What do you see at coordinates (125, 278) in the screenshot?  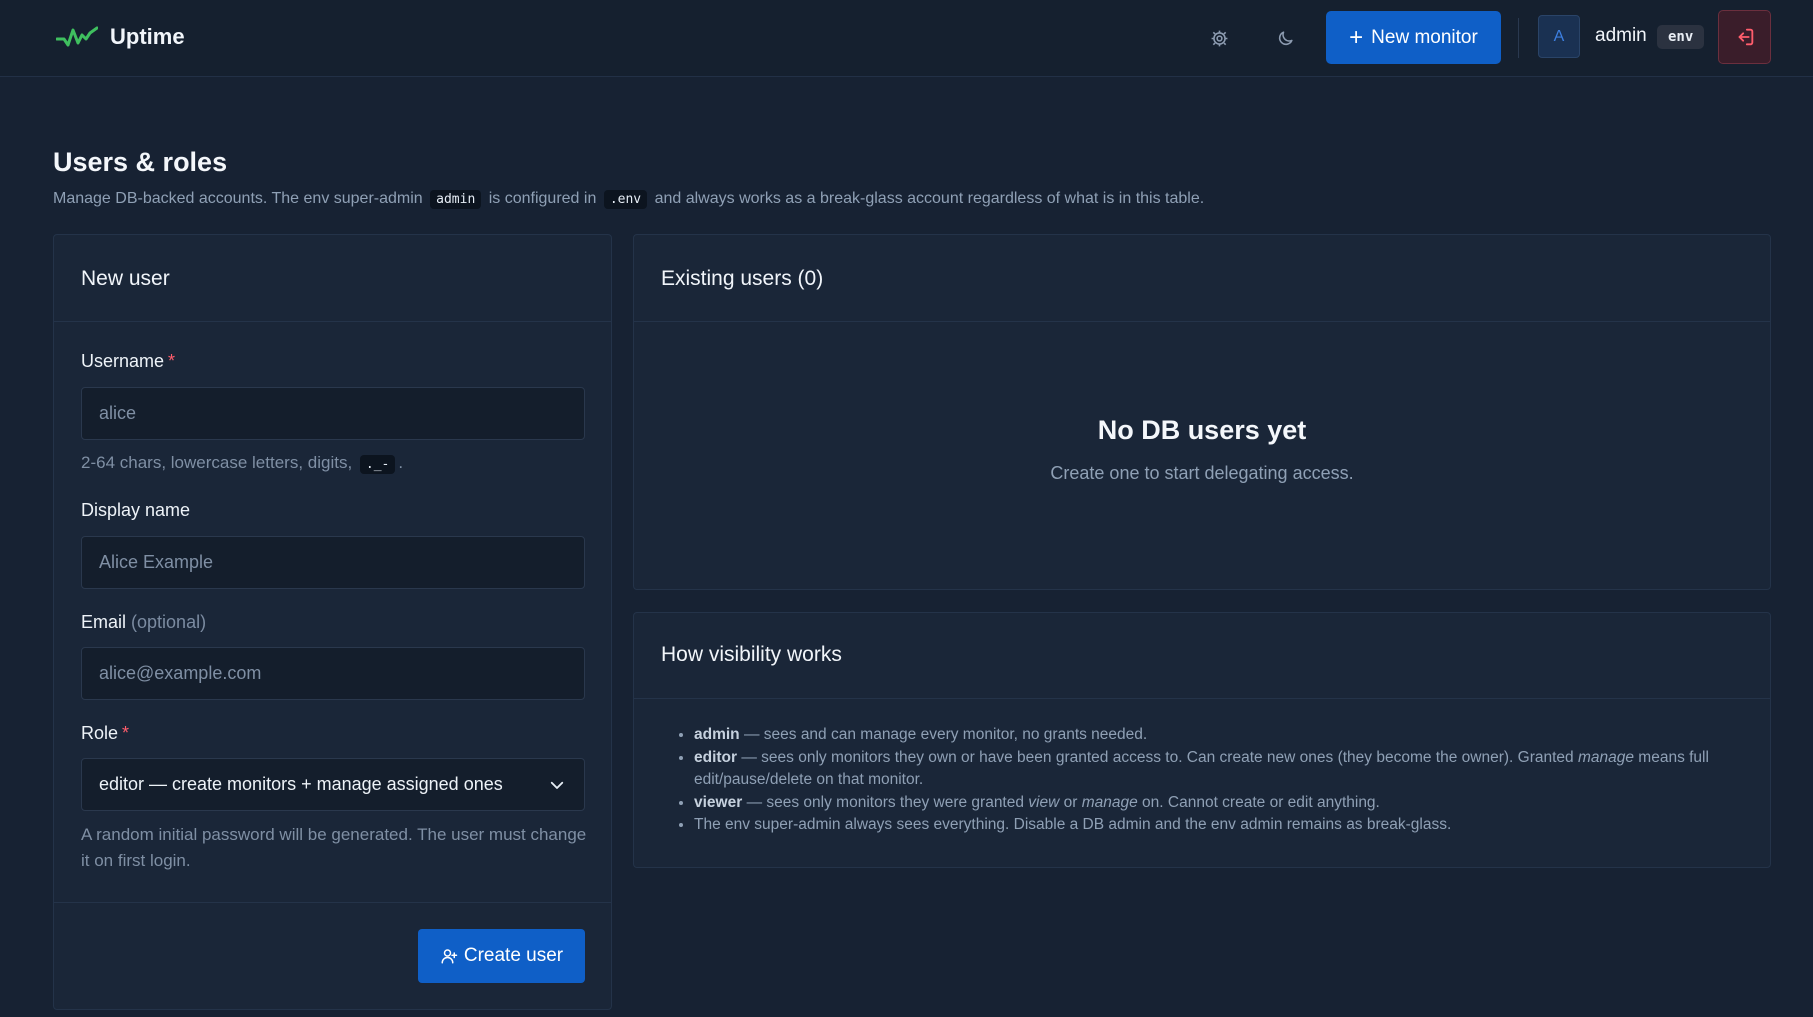 I see `new-user-title: New user` at bounding box center [125, 278].